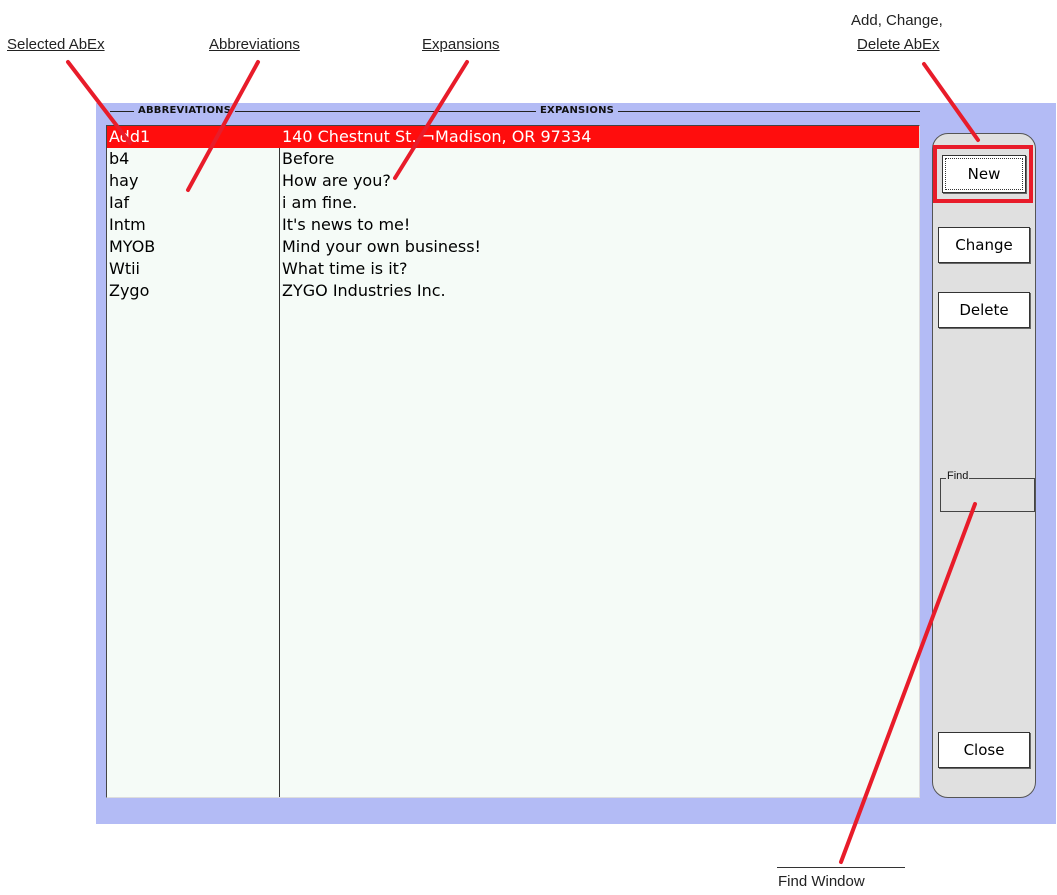 This screenshot has height=895, width=1057. I want to click on column-header-bar: ABBREVIATIONS EXPANSIONS, so click(508, 111).